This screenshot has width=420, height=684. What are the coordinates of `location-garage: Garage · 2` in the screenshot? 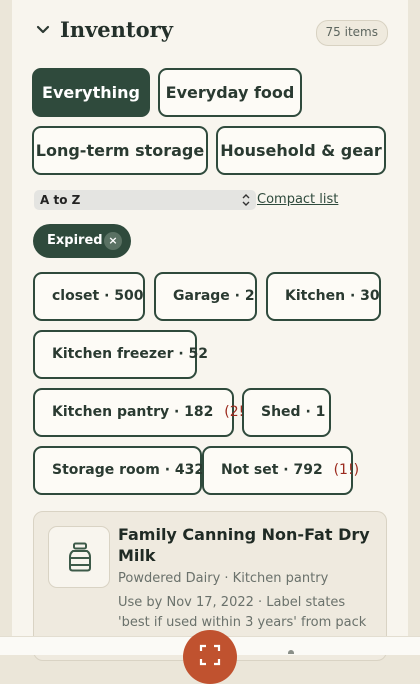 It's located at (205, 296).